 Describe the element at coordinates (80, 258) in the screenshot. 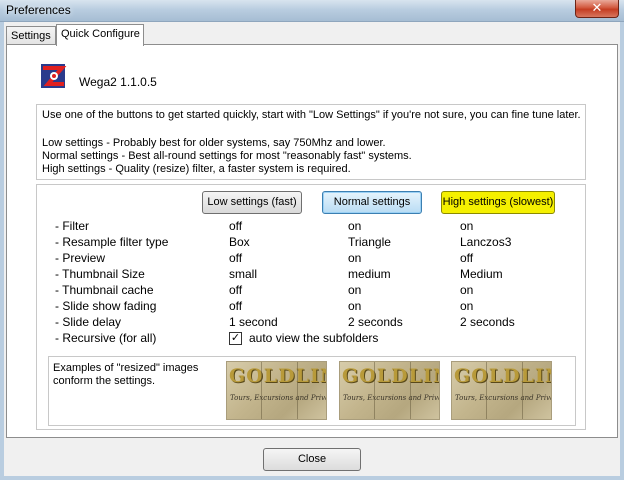

I see `option-label-preview: - Preview` at that location.